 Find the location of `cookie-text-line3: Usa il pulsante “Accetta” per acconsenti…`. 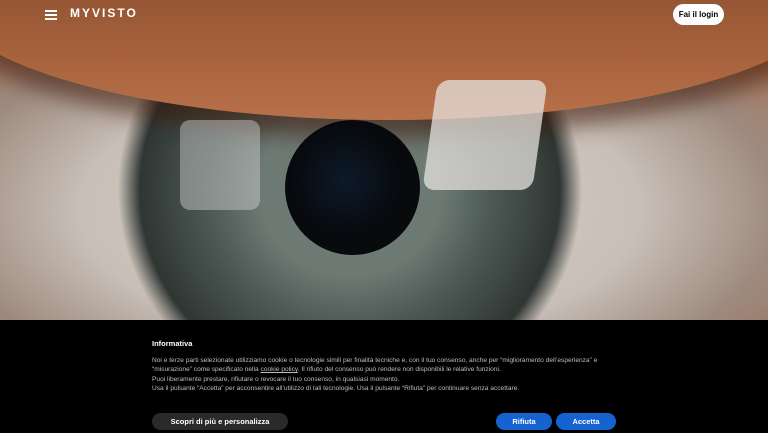

cookie-text-line3: Usa il pulsante “Accetta” per acconsenti… is located at coordinates (336, 388).